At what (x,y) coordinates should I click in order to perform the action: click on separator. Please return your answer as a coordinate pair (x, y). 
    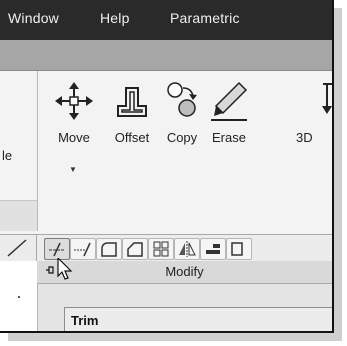
    Looking at the image, I should click on (36, 248).